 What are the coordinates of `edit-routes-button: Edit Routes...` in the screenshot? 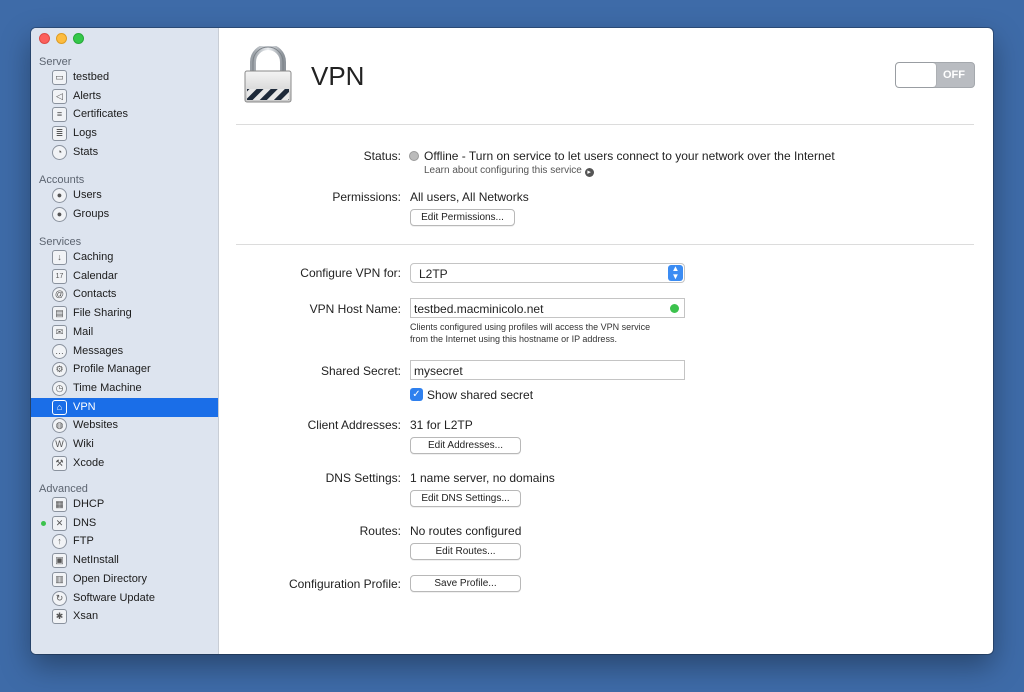 It's located at (465, 551).